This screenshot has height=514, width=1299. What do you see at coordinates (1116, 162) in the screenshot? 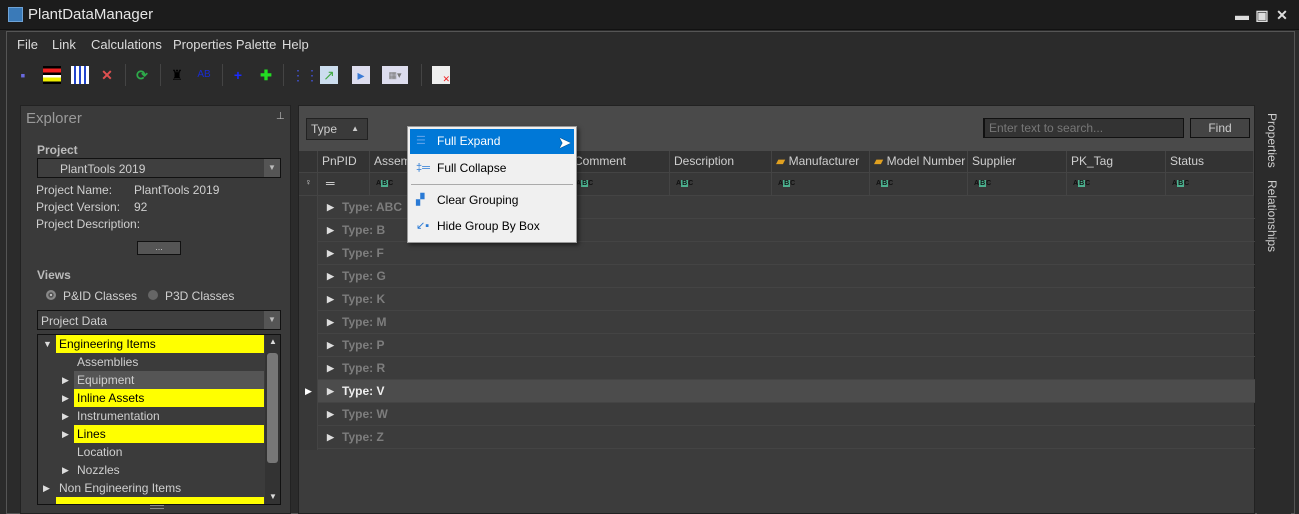
I see `column-header-pk-tag: PK_Tag` at bounding box center [1116, 162].